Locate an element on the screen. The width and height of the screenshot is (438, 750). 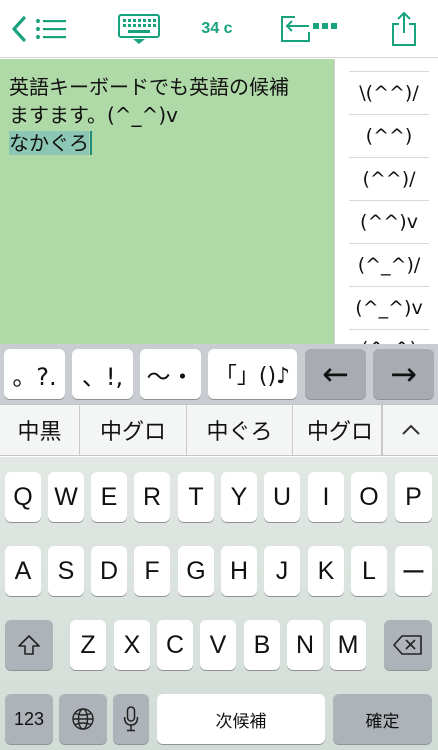
move-cursor-button is located at coordinates (309, 29).